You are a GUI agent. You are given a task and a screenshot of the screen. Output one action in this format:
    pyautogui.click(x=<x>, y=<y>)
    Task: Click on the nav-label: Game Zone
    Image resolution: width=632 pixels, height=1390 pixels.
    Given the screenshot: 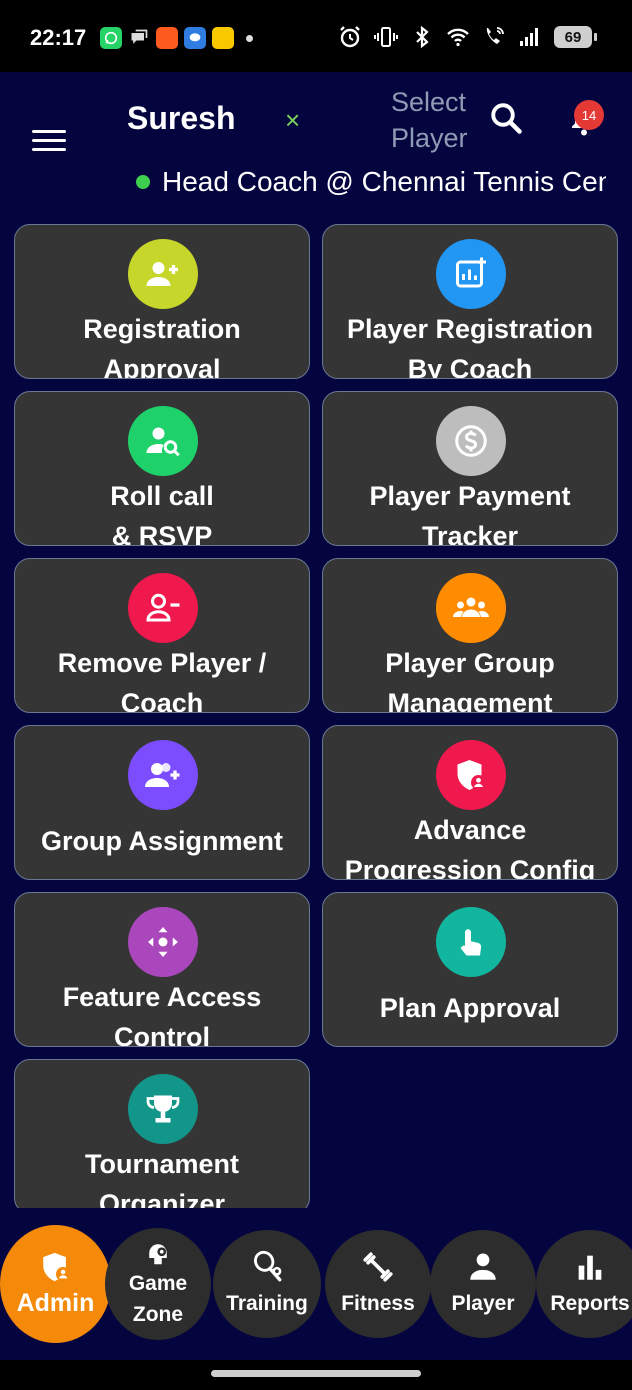 What is the action you would take?
    pyautogui.click(x=158, y=1299)
    